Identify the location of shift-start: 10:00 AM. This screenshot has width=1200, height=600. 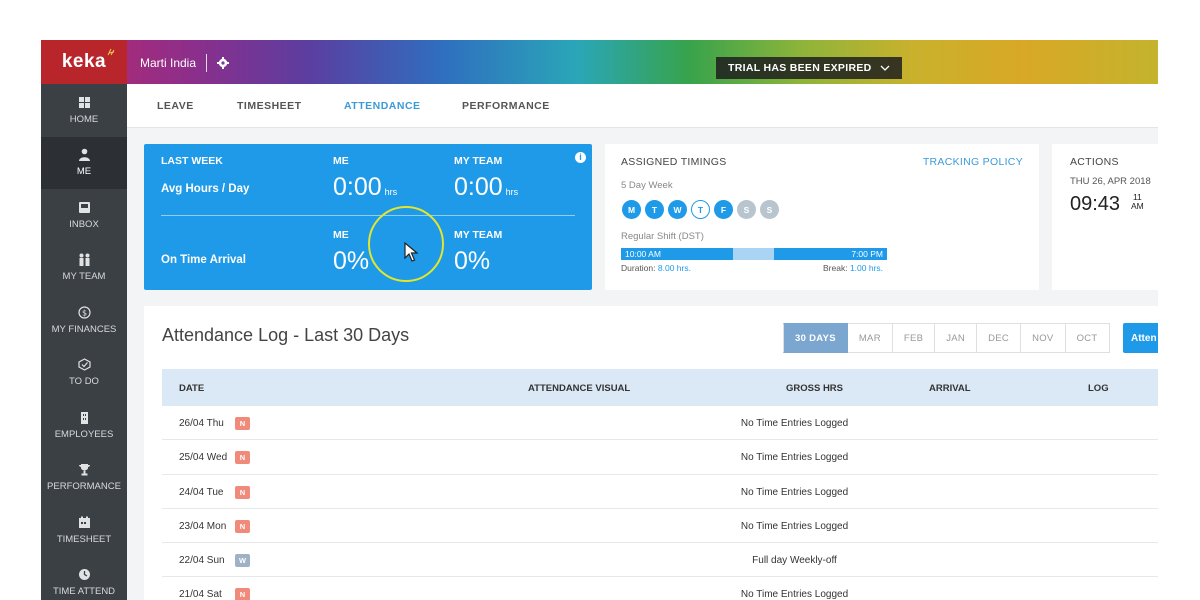
(643, 254).